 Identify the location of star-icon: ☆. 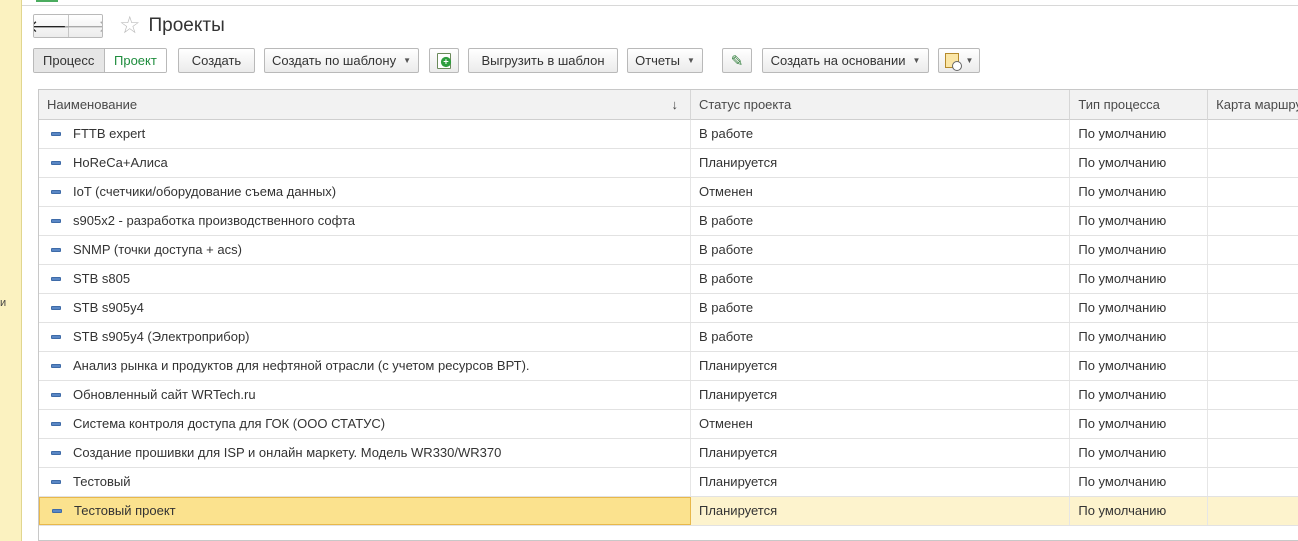
(130, 26).